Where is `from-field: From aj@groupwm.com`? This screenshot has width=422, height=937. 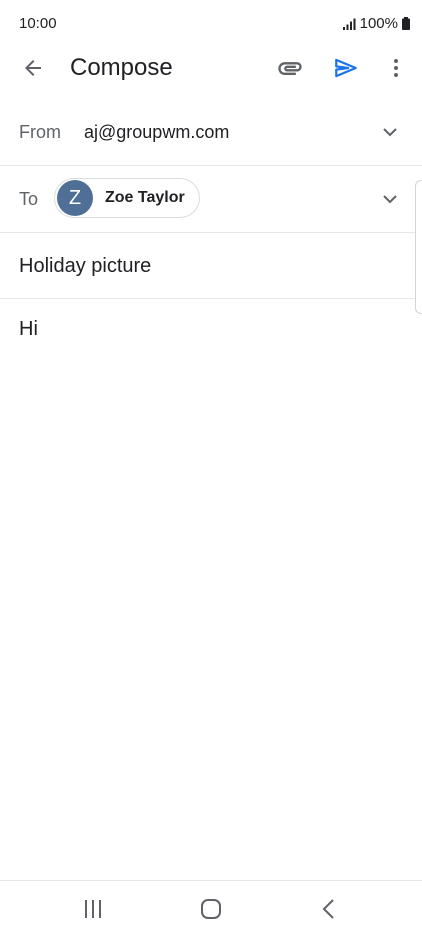 from-field: From aj@groupwm.com is located at coordinates (211, 133).